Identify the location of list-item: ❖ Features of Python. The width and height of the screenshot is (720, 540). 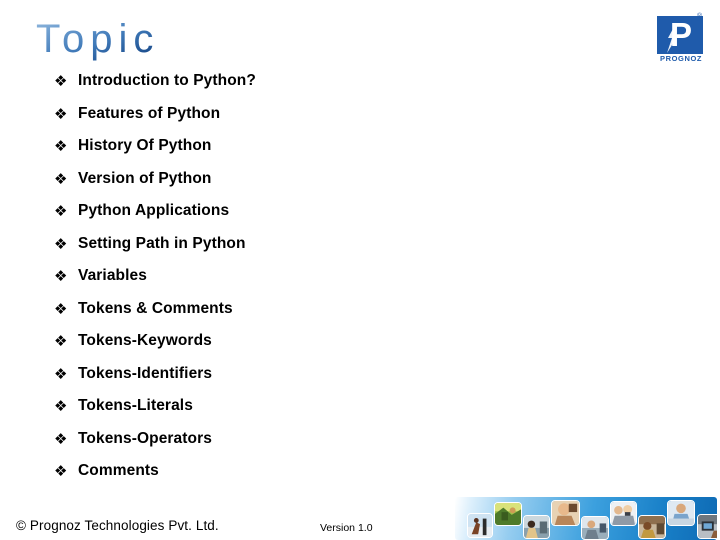
(334, 119).